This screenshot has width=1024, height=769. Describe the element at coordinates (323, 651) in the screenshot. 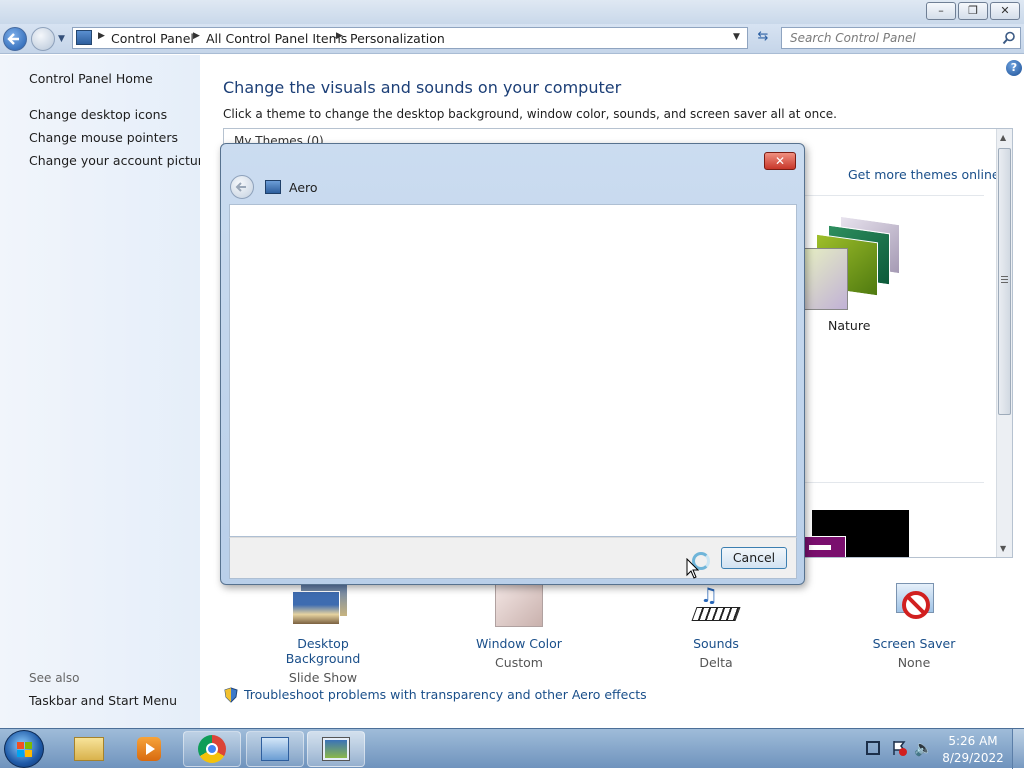

I see `setting-title: Desktop Background` at that location.